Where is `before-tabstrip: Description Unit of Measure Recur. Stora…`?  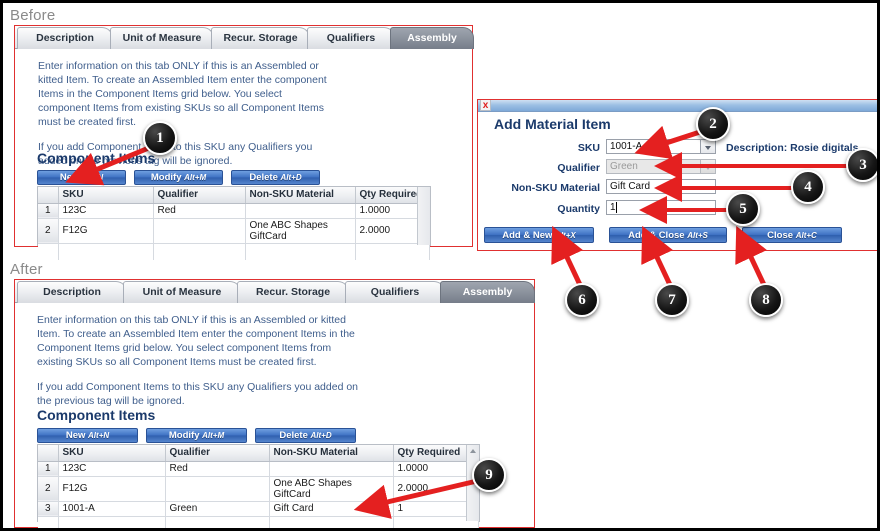
before-tabstrip: Description Unit of Measure Recur. Stora… is located at coordinates (244, 37).